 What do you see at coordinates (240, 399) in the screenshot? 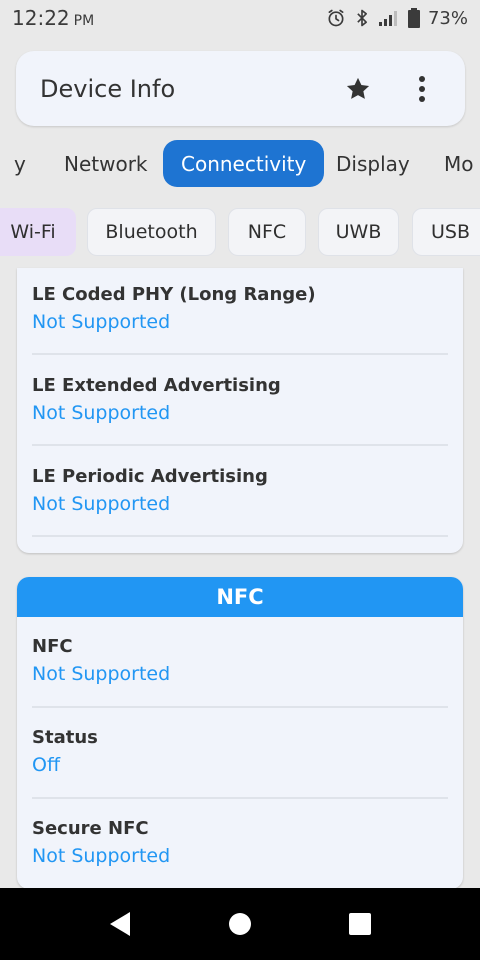
I see `list-item: LE Extended Advertising Not Supported` at bounding box center [240, 399].